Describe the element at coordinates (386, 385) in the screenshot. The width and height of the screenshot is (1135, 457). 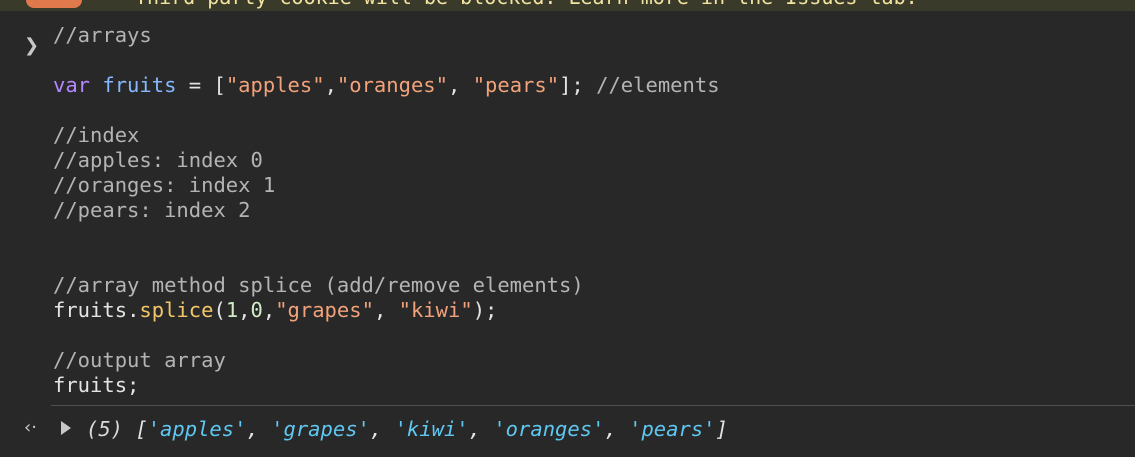
I see `code-line: fruits;` at that location.